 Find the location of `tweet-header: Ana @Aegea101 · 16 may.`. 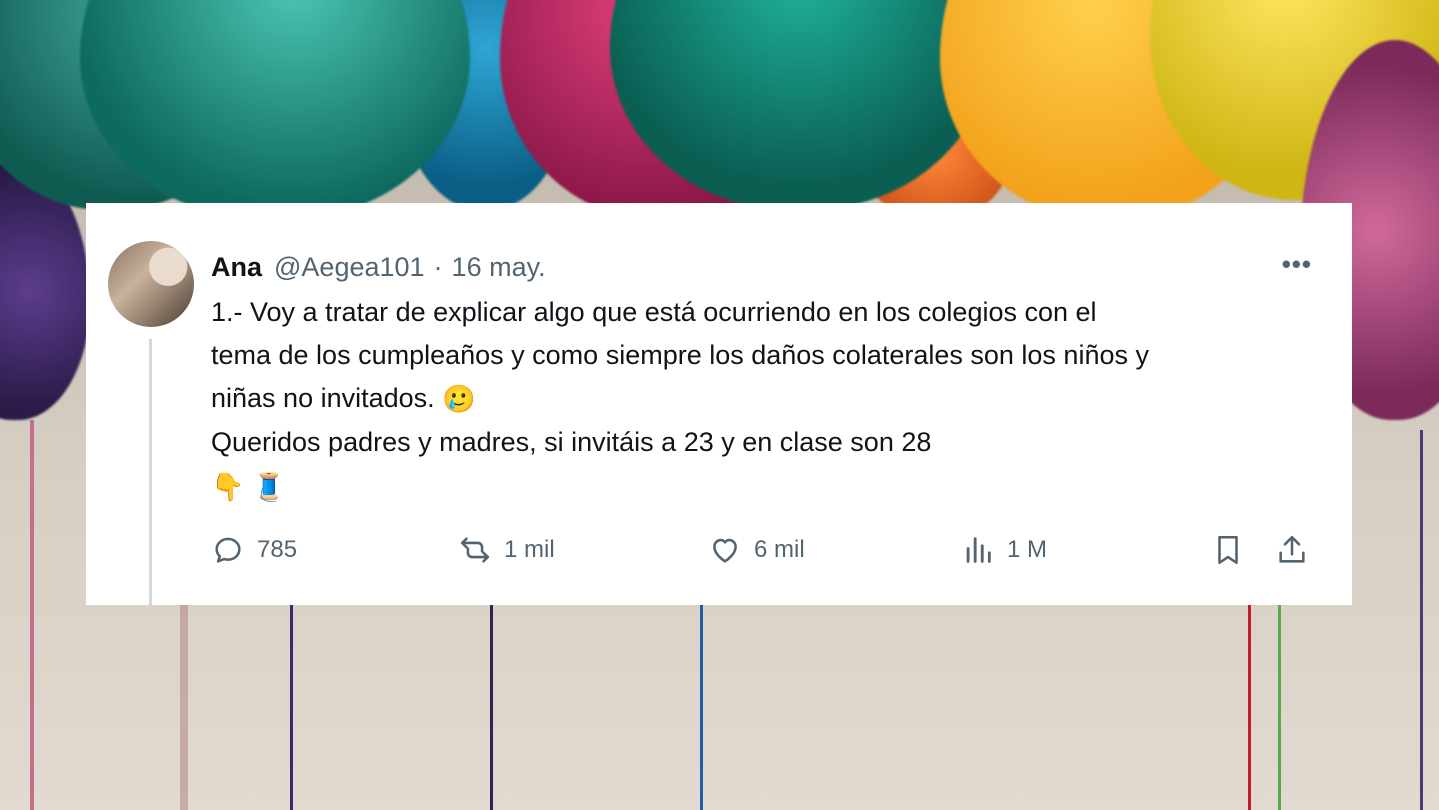

tweet-header: Ana @Aegea101 · 16 may. is located at coordinates (378, 267).